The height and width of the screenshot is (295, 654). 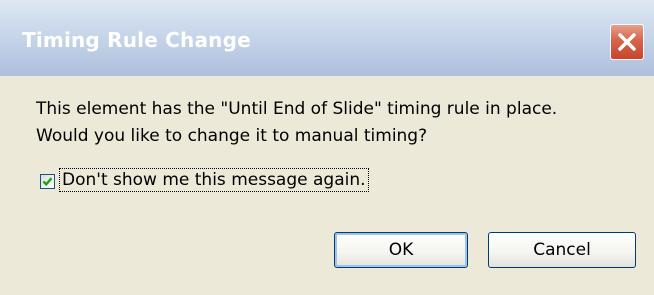 I want to click on close-button, so click(x=627, y=42).